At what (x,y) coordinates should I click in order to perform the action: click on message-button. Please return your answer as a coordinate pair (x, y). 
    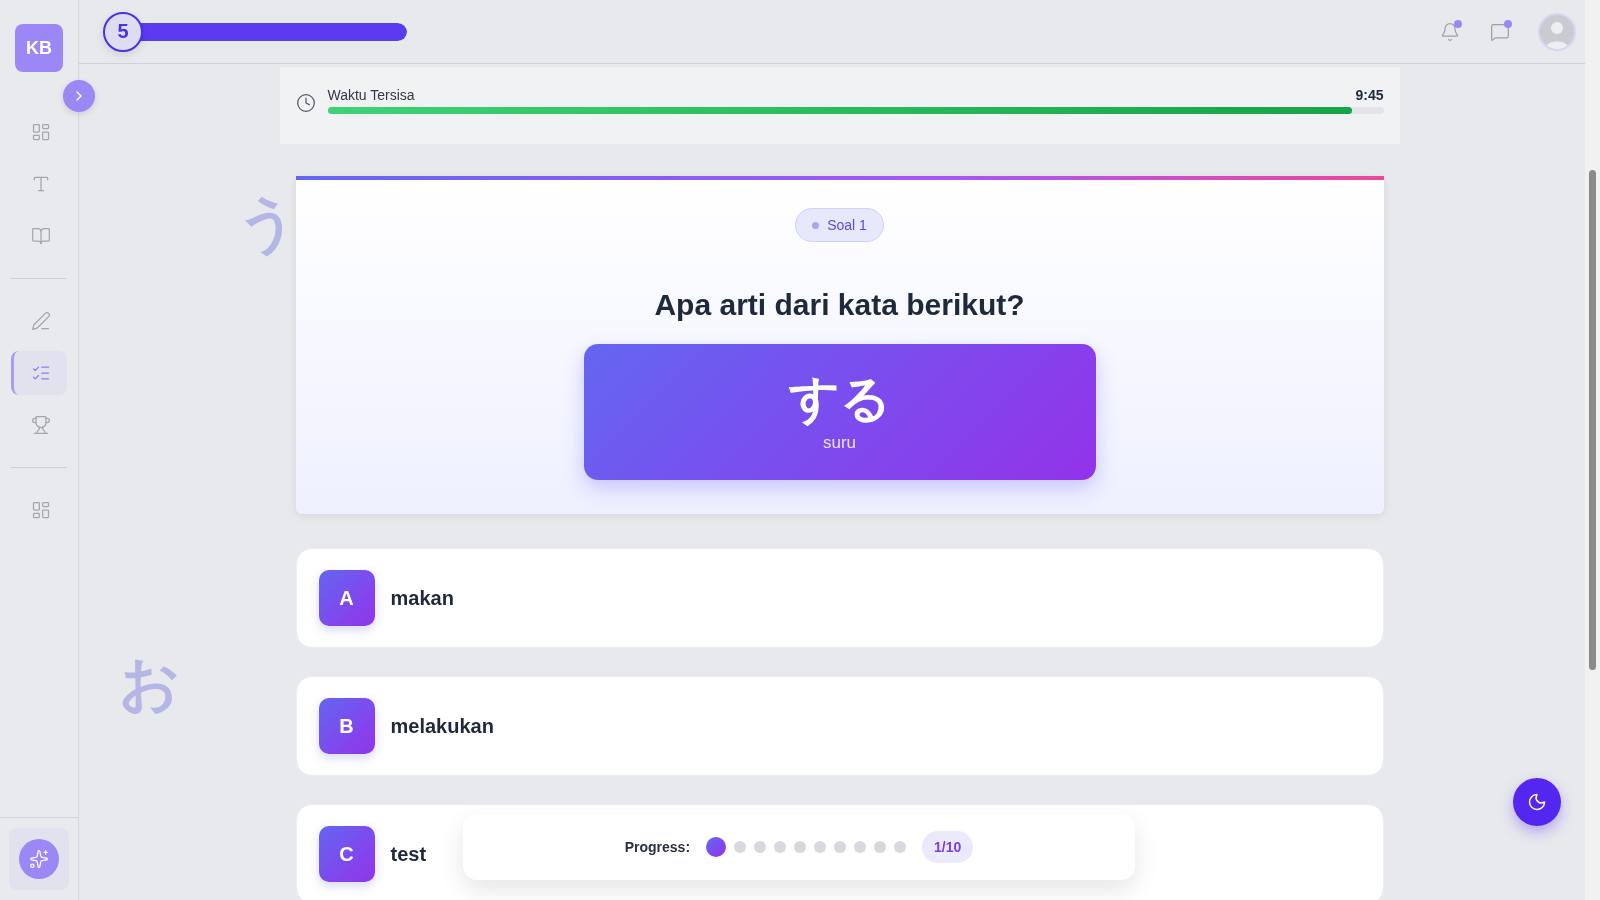
    Looking at the image, I should click on (1500, 31).